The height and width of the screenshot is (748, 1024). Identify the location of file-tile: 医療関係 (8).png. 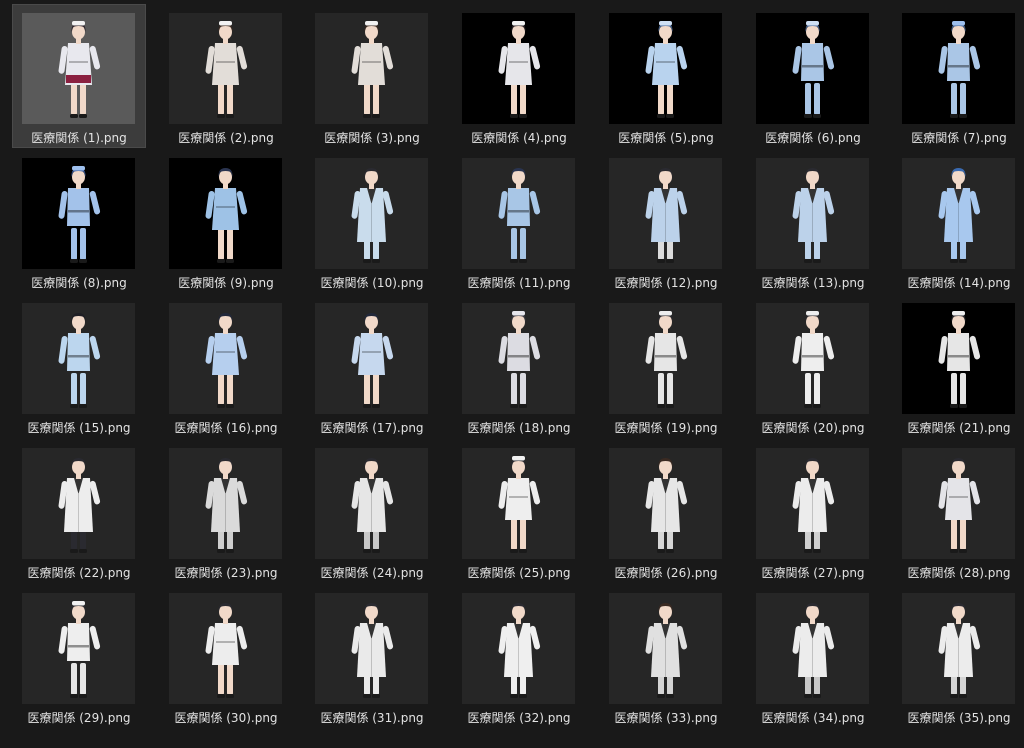
(79, 221).